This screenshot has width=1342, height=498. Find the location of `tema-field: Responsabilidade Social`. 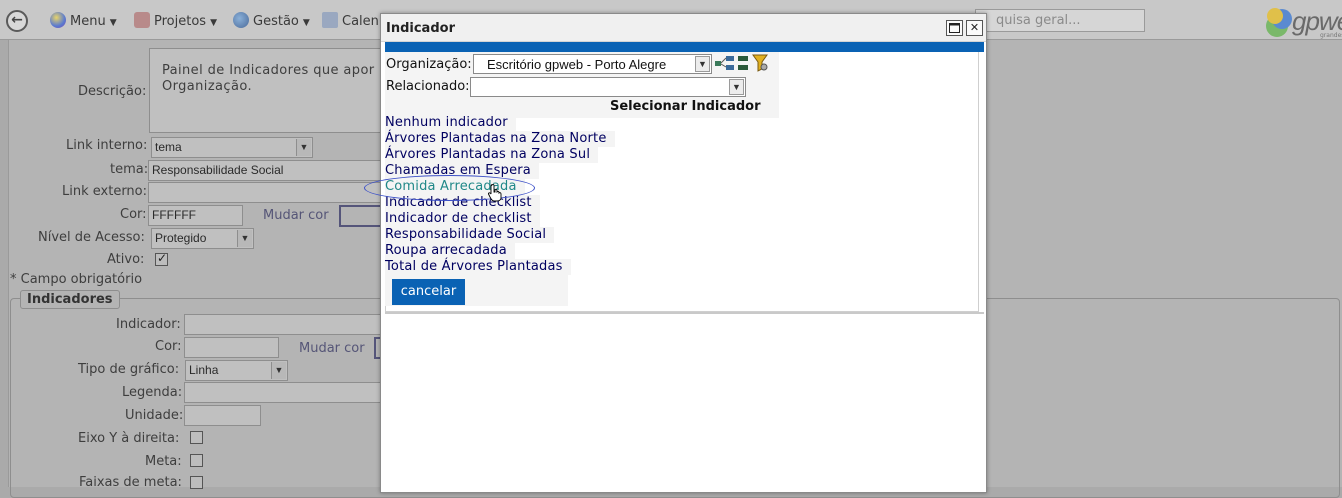

tema-field: Responsabilidade Social is located at coordinates (268, 170).